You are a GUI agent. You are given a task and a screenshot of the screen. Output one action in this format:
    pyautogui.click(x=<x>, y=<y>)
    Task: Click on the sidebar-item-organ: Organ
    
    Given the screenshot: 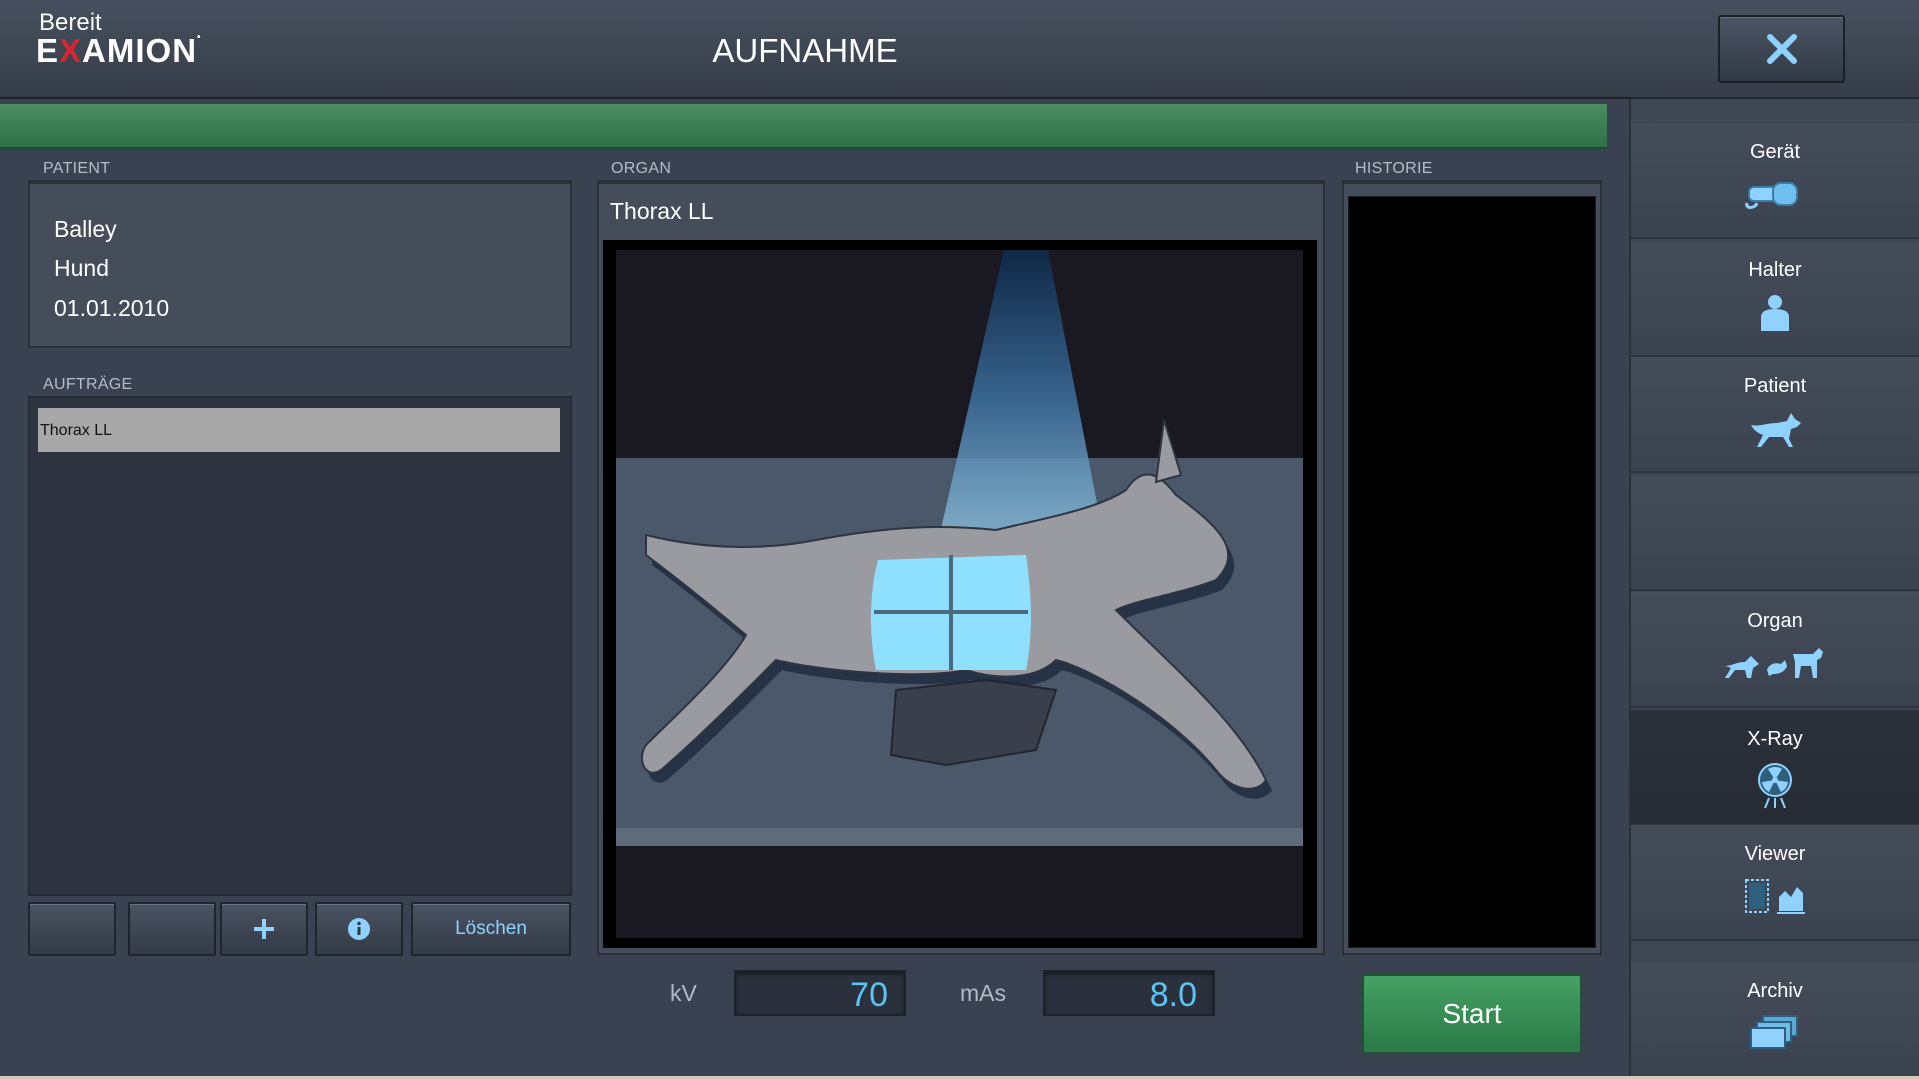 What is the action you would take?
    pyautogui.click(x=1775, y=650)
    